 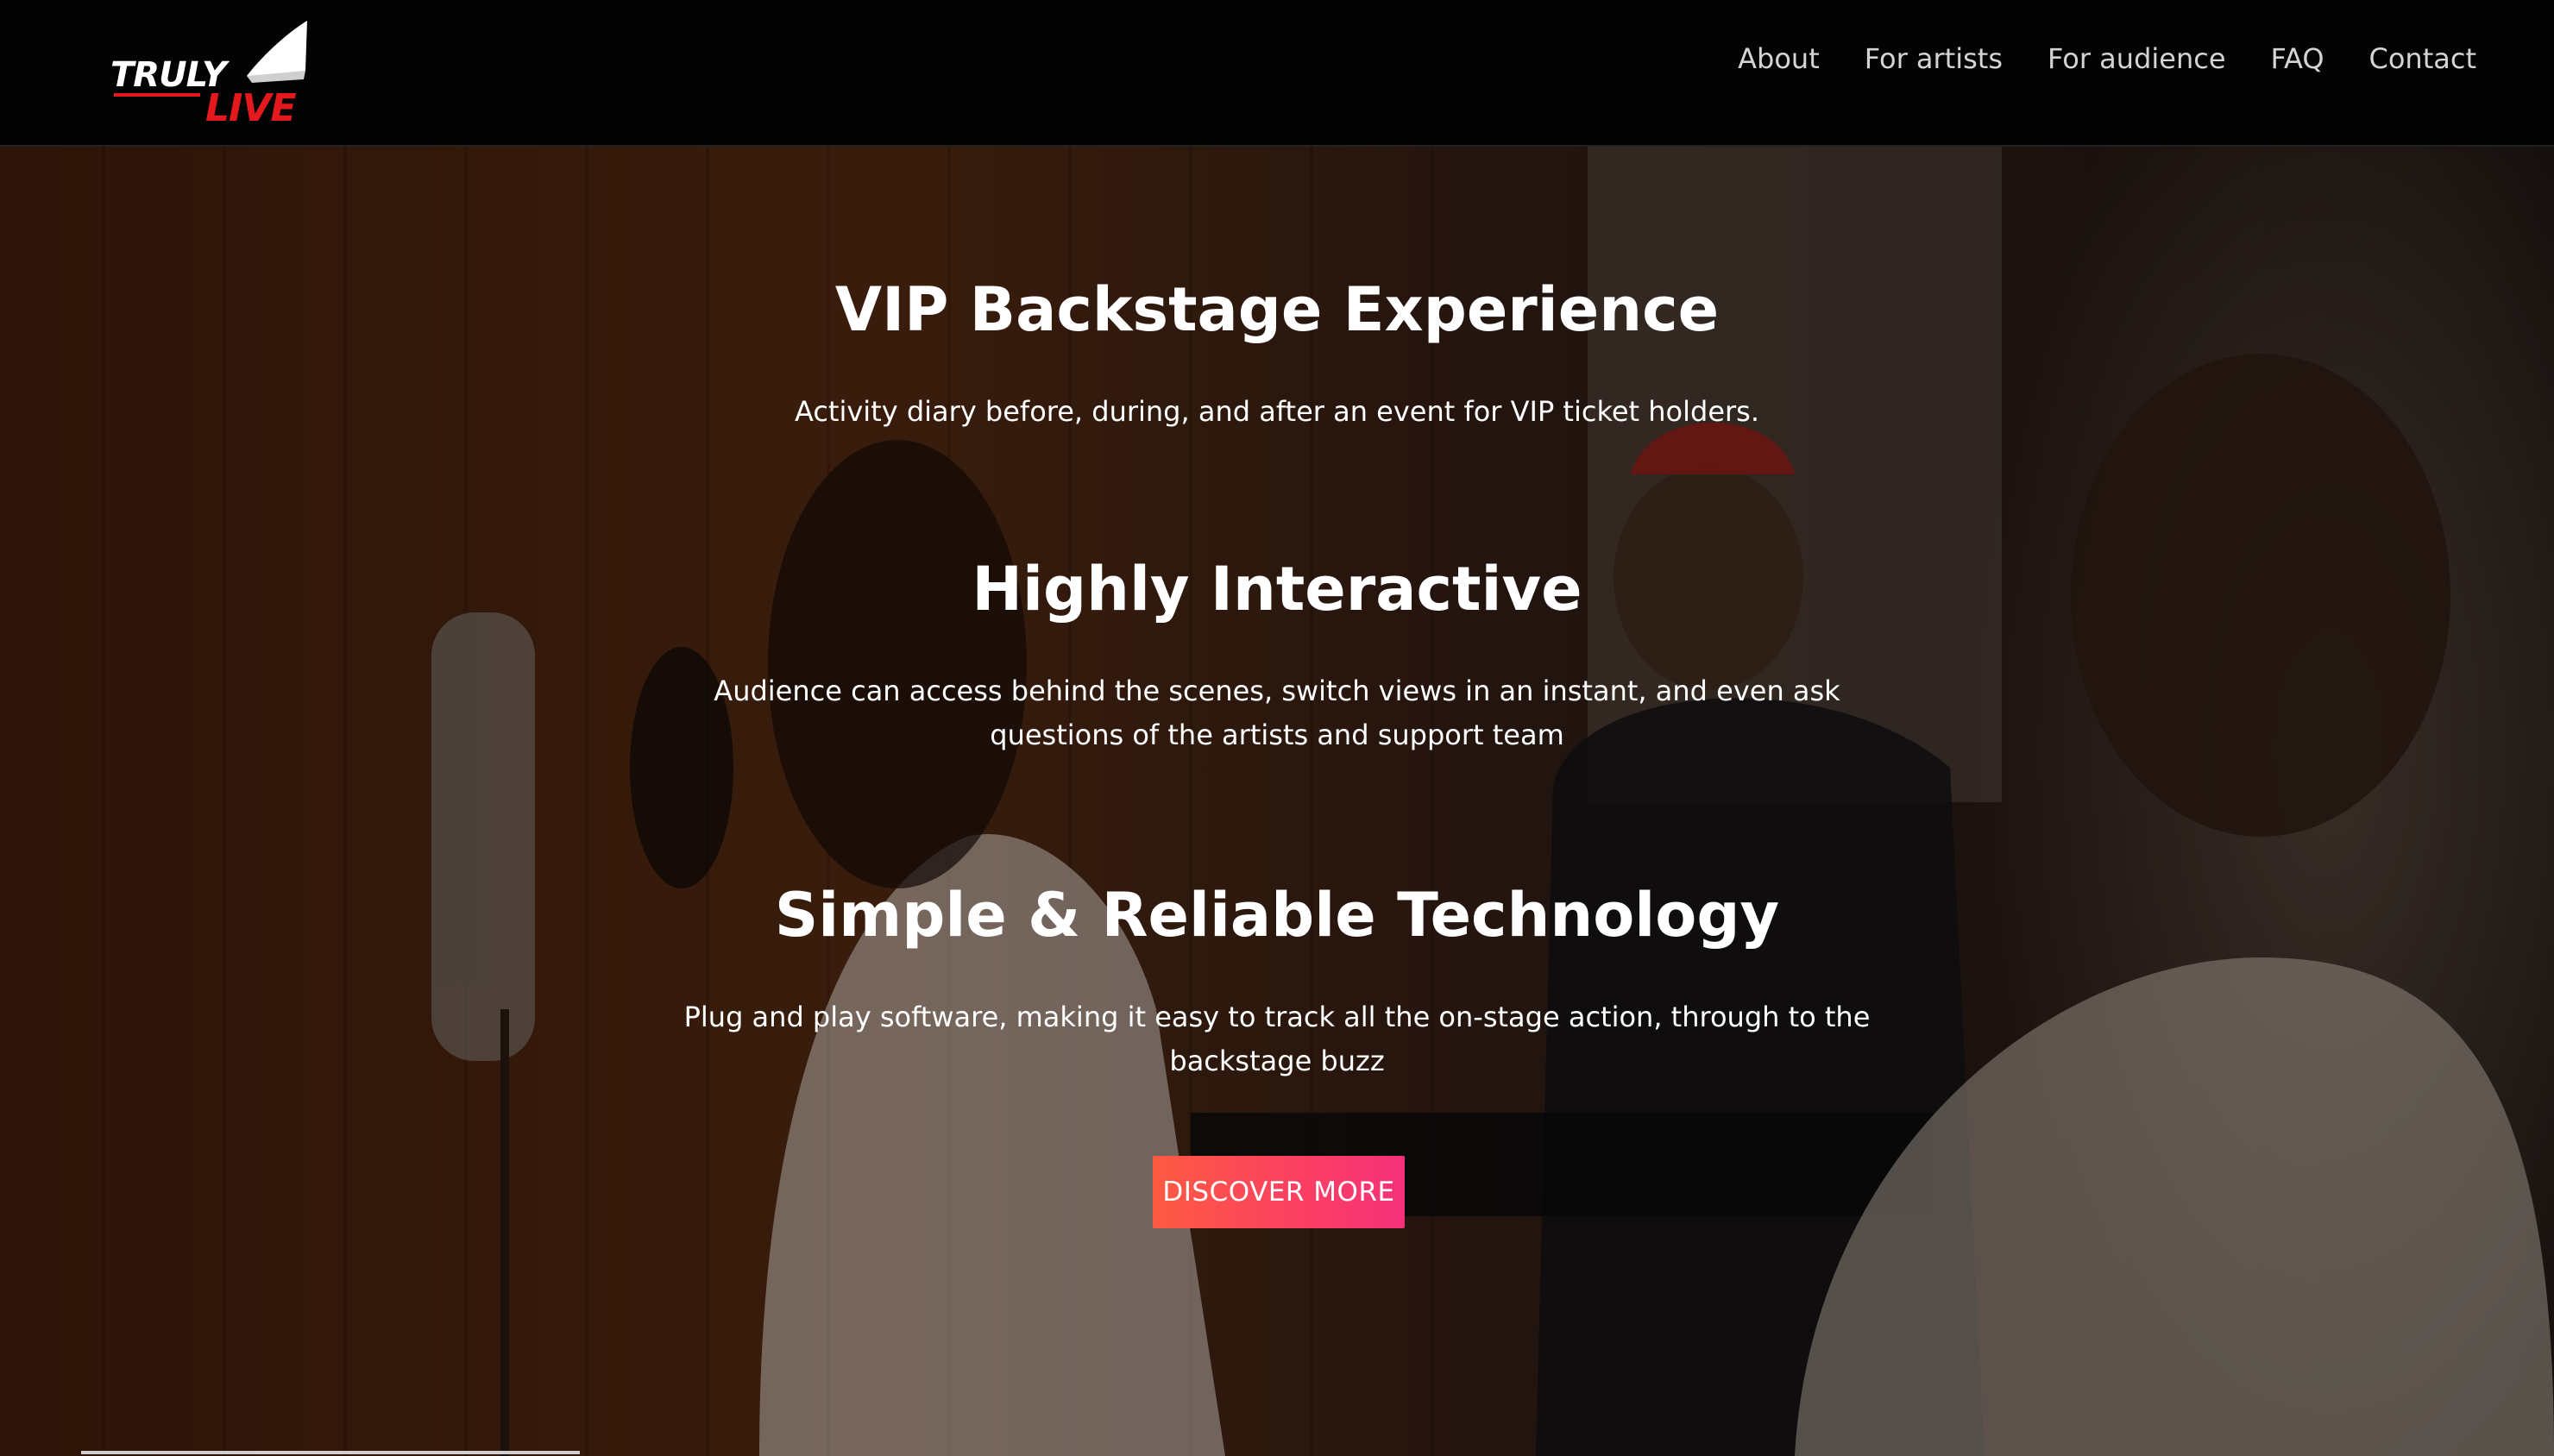 I want to click on nav-for-audience-link: For audience, so click(x=2114, y=59).